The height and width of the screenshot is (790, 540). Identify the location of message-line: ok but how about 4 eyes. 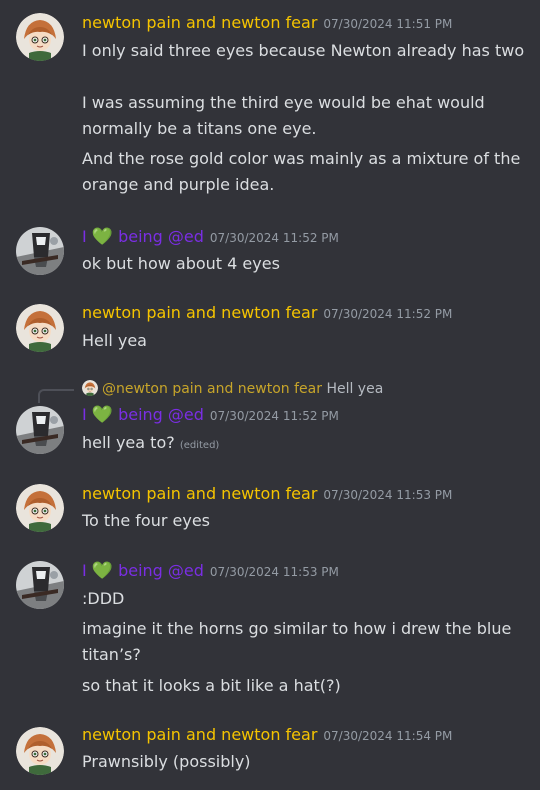
(181, 263).